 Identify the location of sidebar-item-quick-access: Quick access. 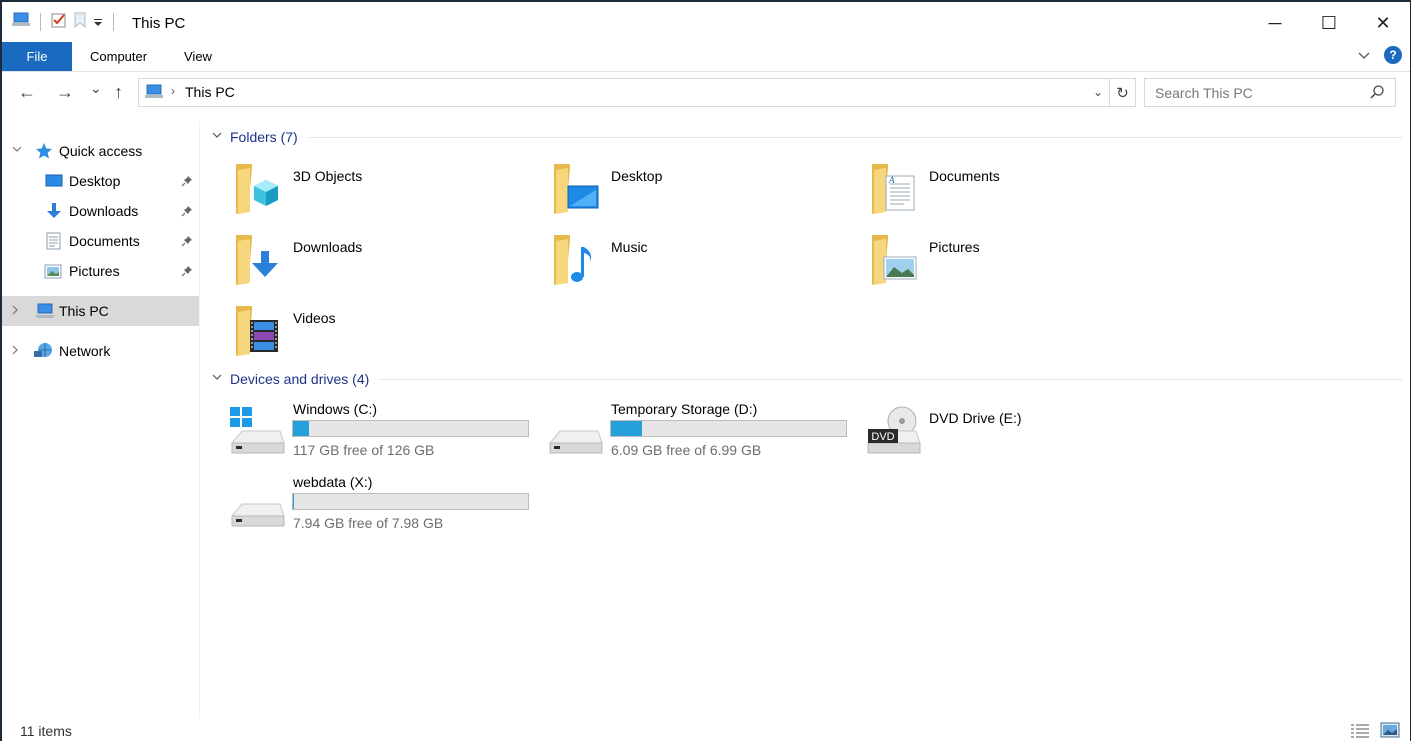
(100, 151).